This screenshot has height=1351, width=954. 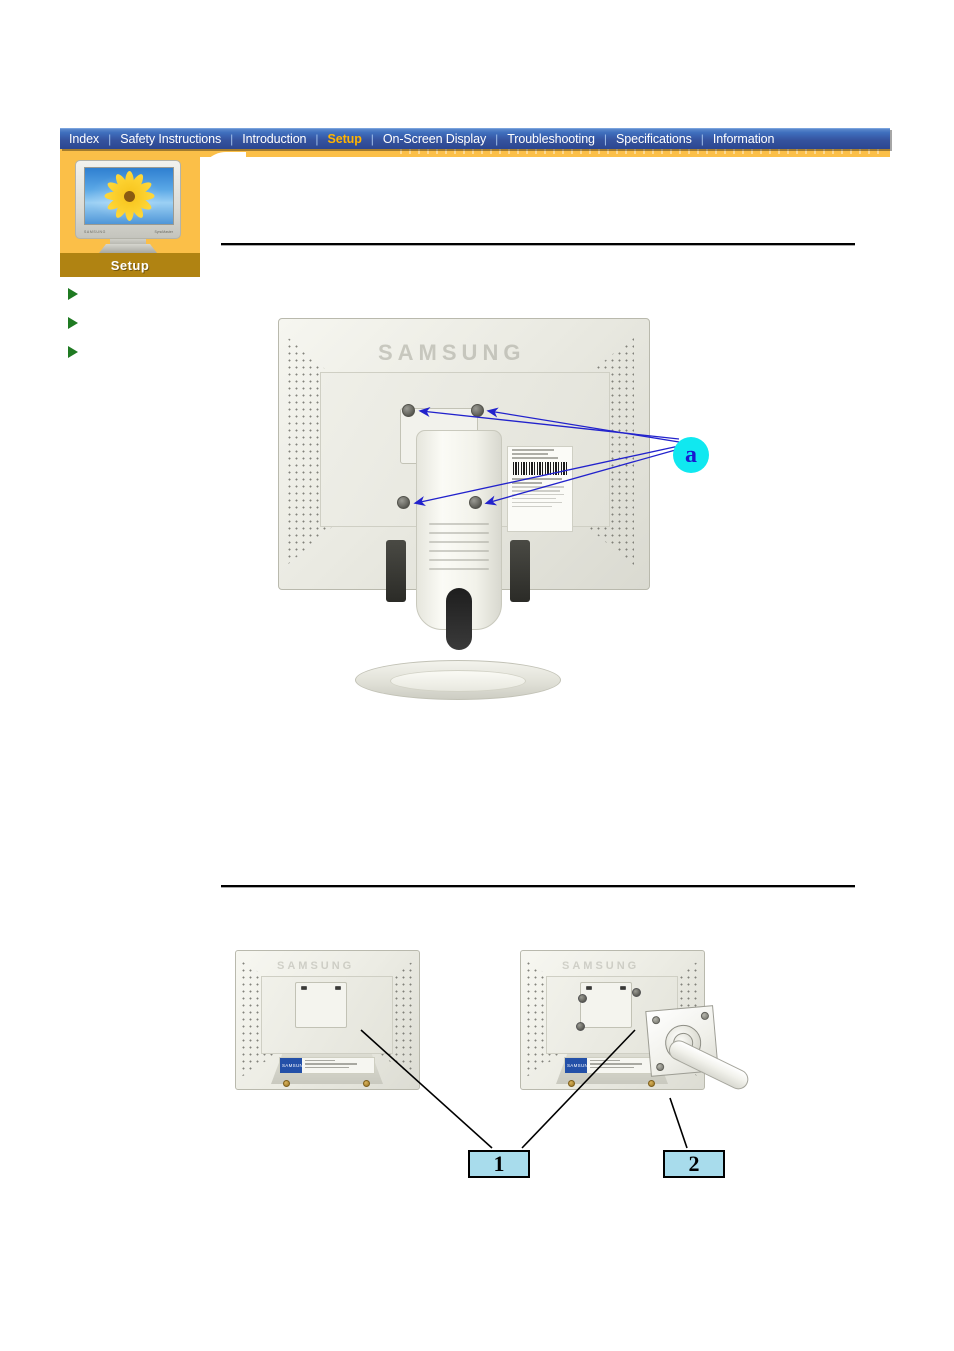 I want to click on callout-badge-a: a, so click(x=691, y=455).